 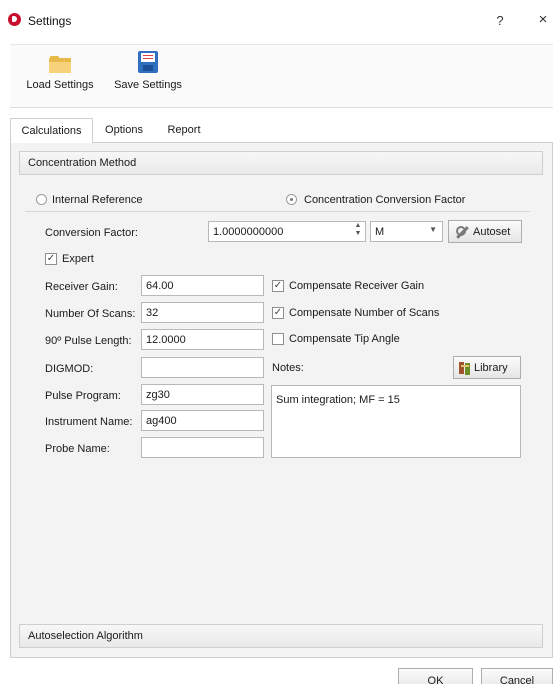 I want to click on conversion-factor-label: Conversion Factor:, so click(x=91, y=233).